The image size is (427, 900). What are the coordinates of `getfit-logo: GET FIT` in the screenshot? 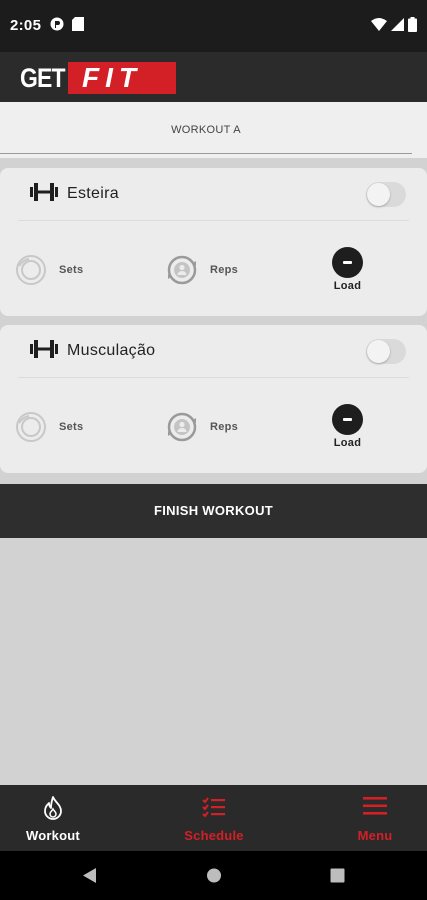 It's located at (98, 78).